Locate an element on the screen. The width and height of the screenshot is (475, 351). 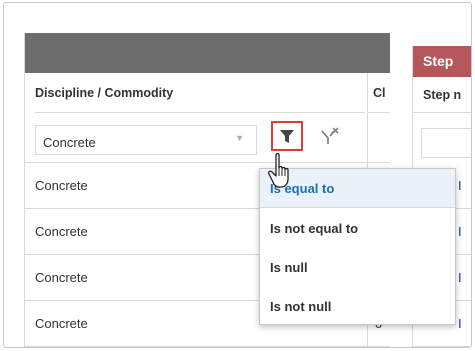
step-filter-input is located at coordinates (446, 143).